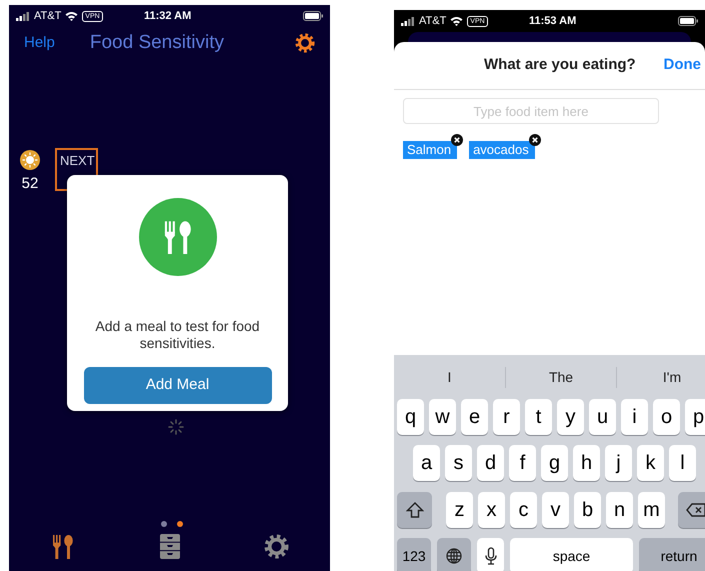 The image size is (705, 571). What do you see at coordinates (666, 417) in the screenshot?
I see `key: o` at bounding box center [666, 417].